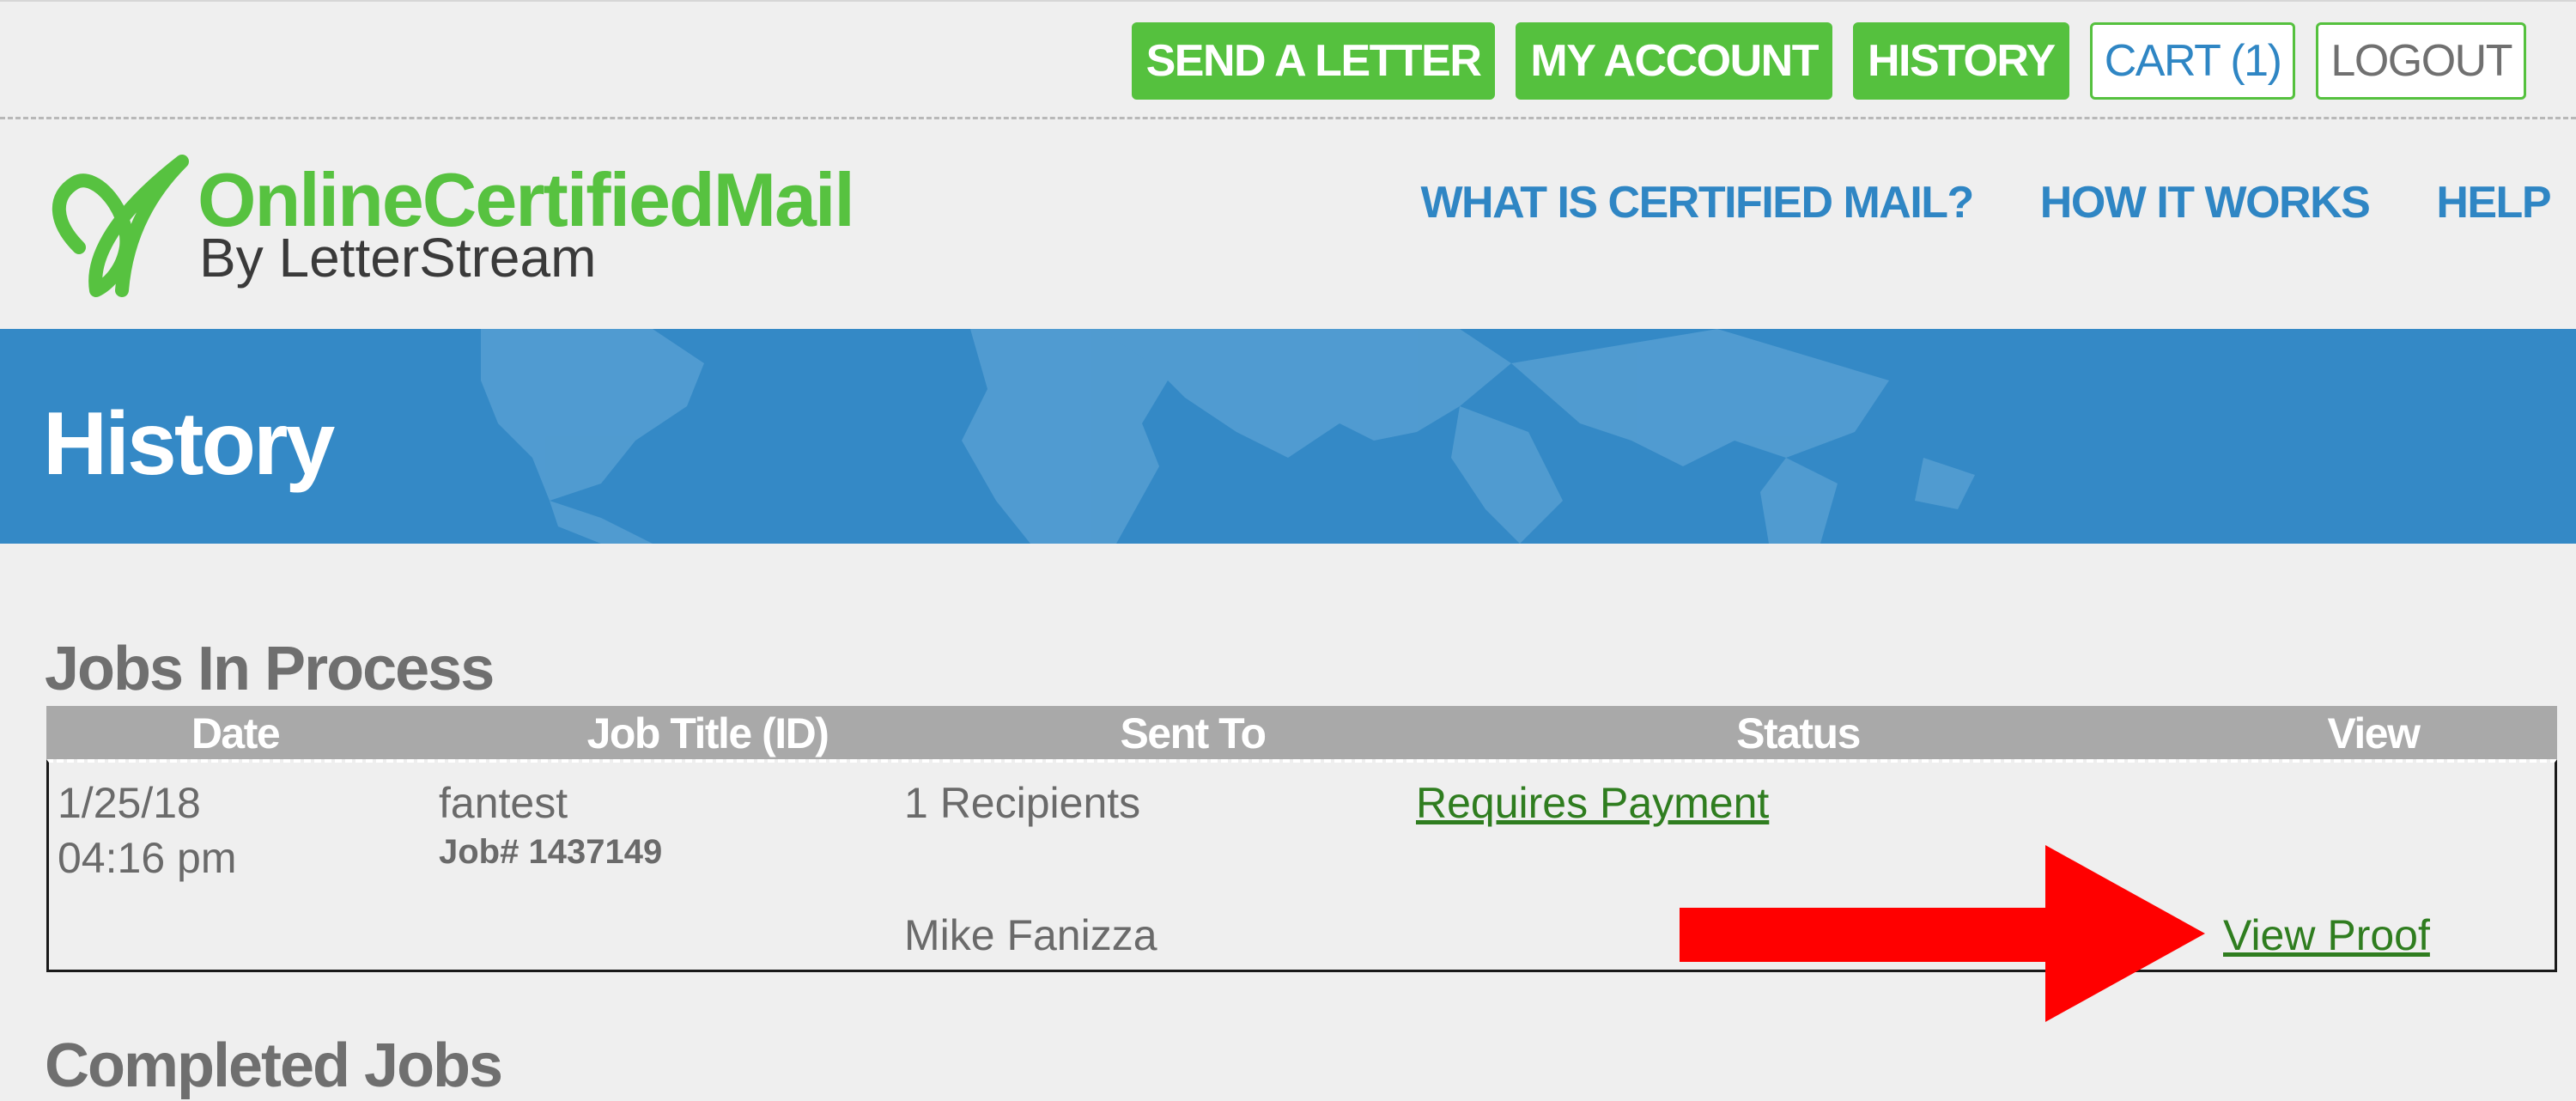  I want to click on page-title: History, so click(189, 444).